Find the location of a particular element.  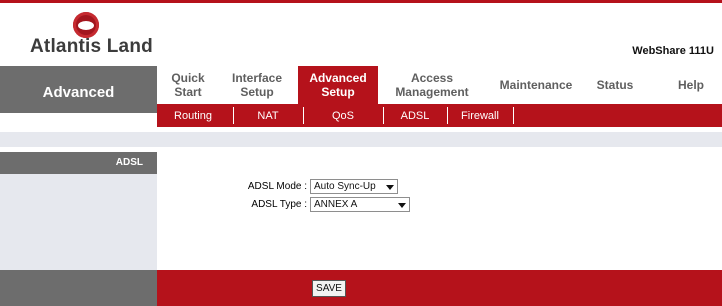

tab-access-management: Access Management is located at coordinates (432, 85).